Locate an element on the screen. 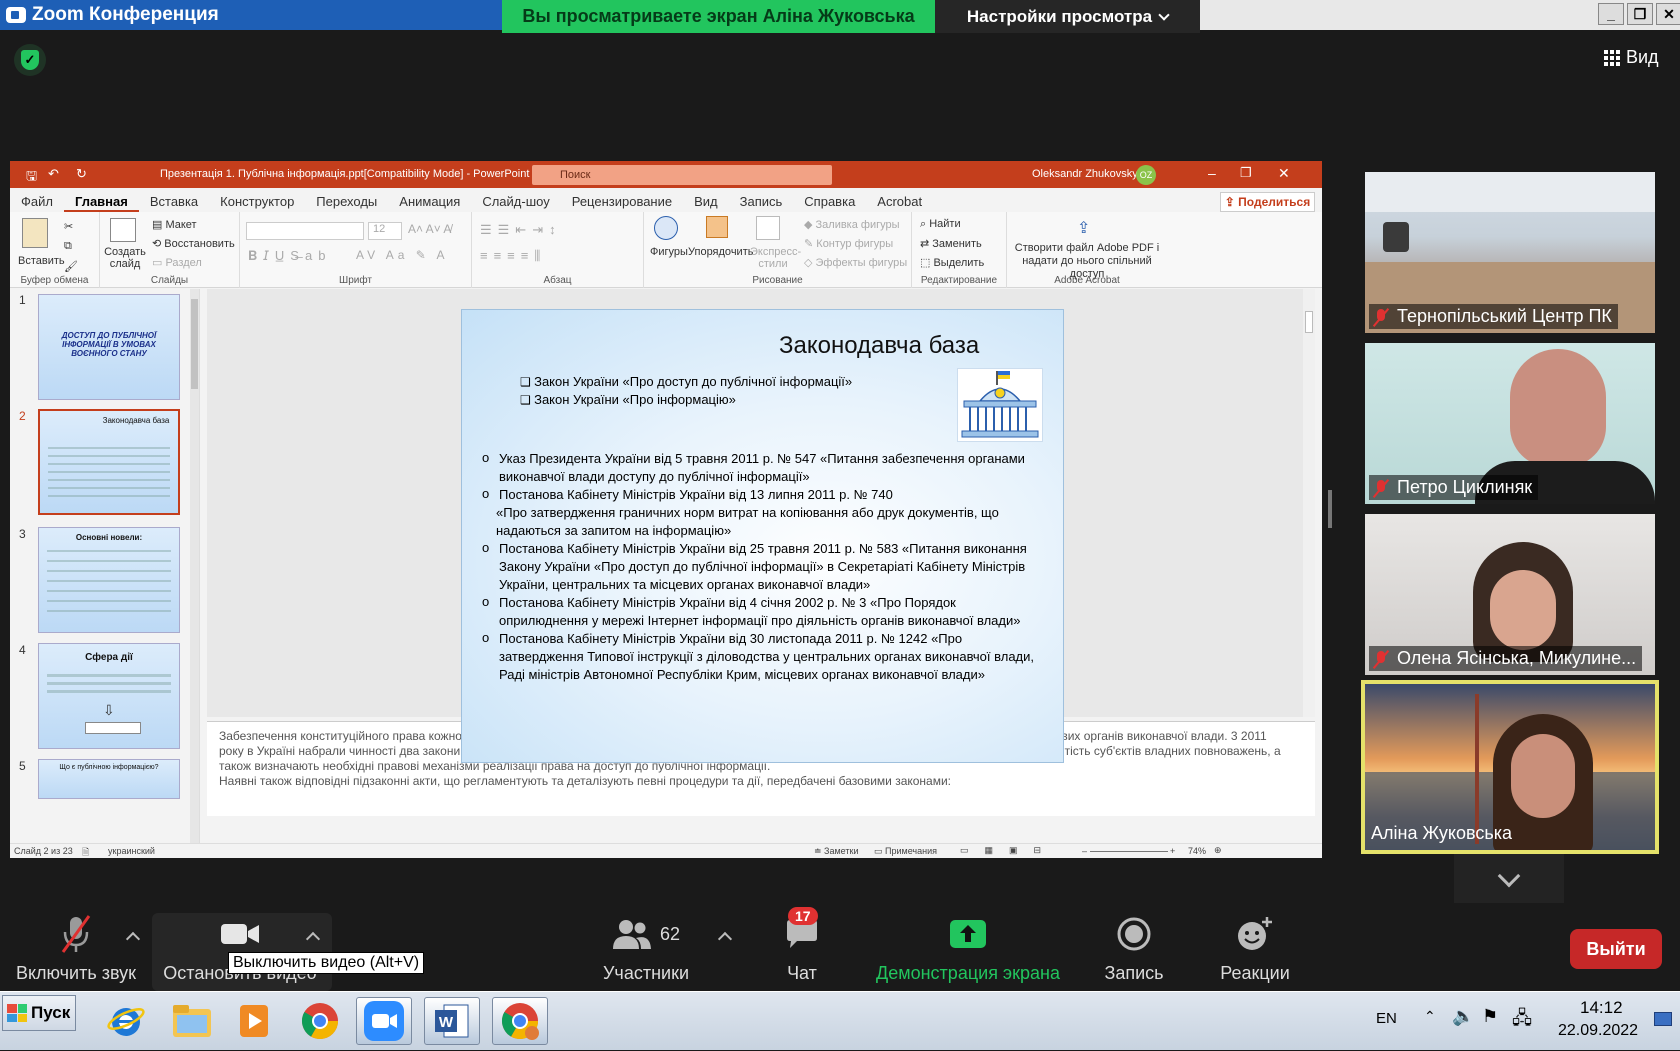  clock-date: 22.09.2022 is located at coordinates (1598, 1031).